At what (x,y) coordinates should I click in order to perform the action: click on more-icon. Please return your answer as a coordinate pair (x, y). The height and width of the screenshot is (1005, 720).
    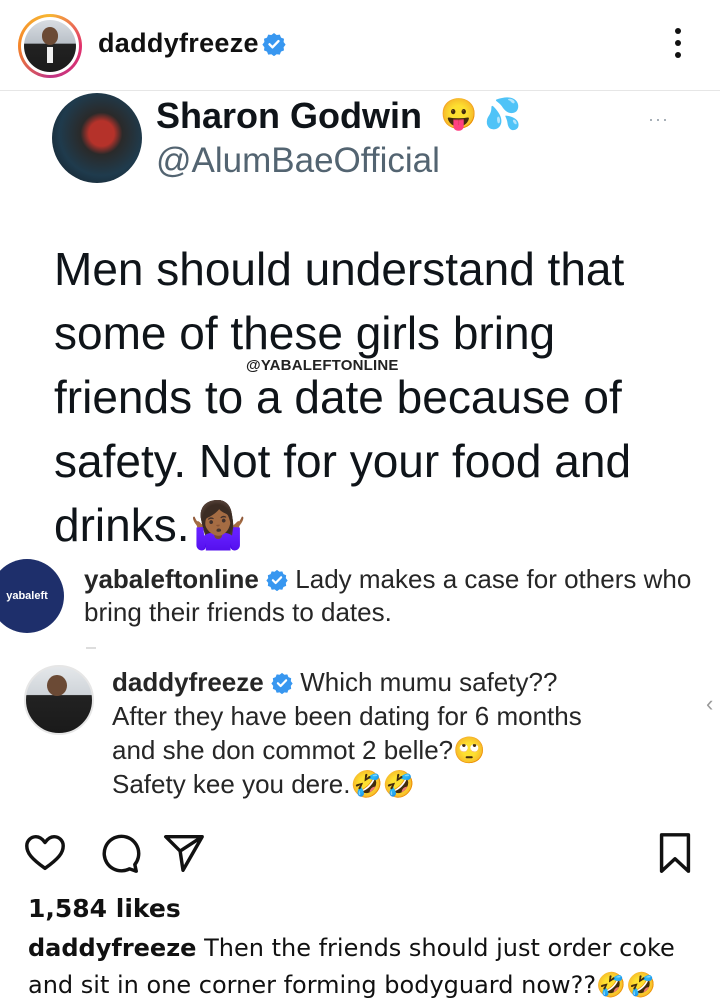
    Looking at the image, I should click on (678, 46).